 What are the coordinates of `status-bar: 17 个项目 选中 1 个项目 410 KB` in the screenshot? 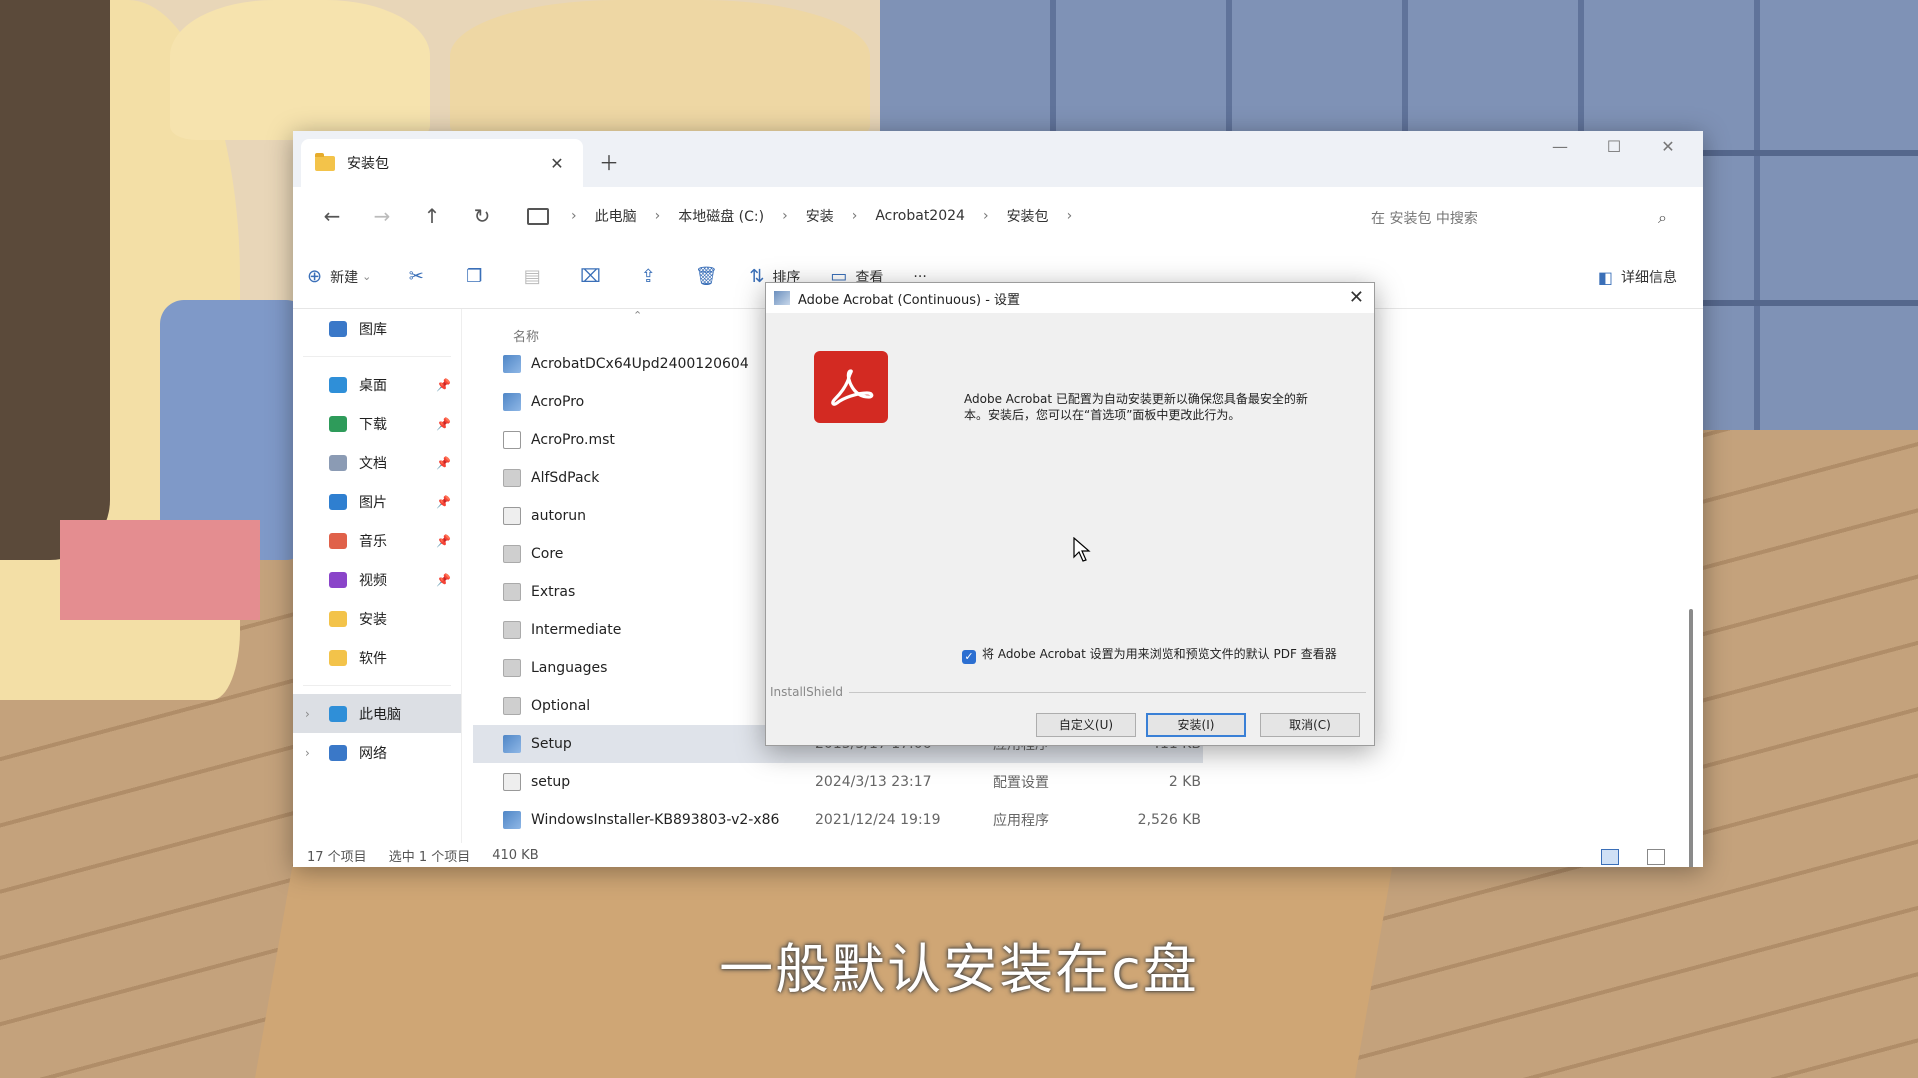 It's located at (998, 855).